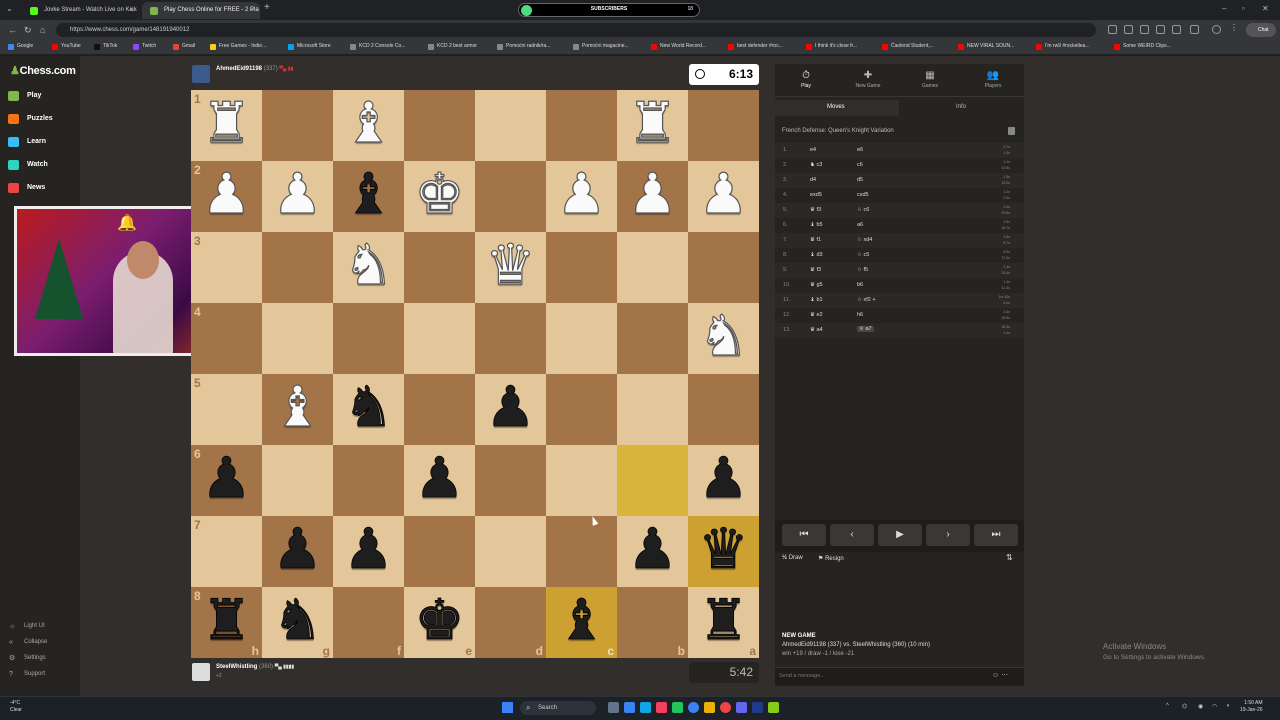  I want to click on bookmark-item: Gmail, so click(184, 46).